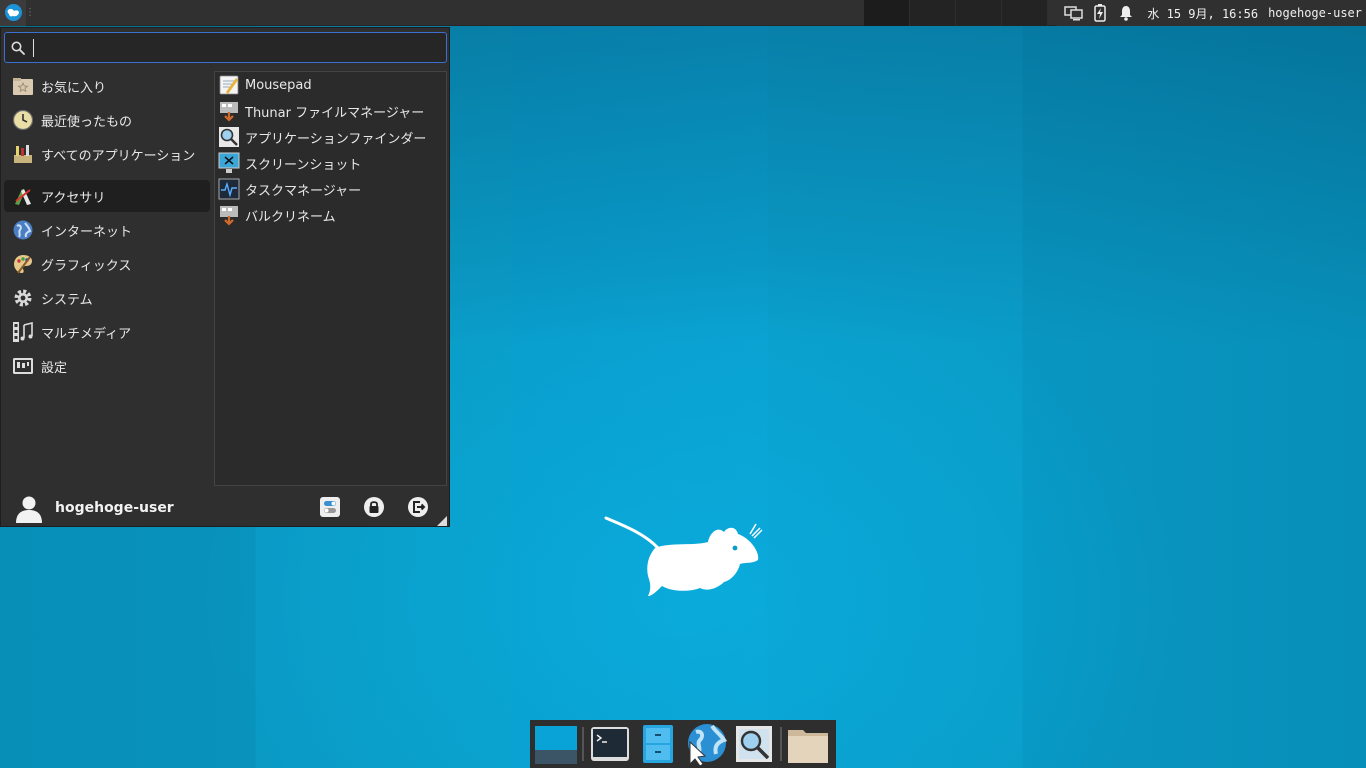  I want to click on terminal-icon, so click(610, 744).